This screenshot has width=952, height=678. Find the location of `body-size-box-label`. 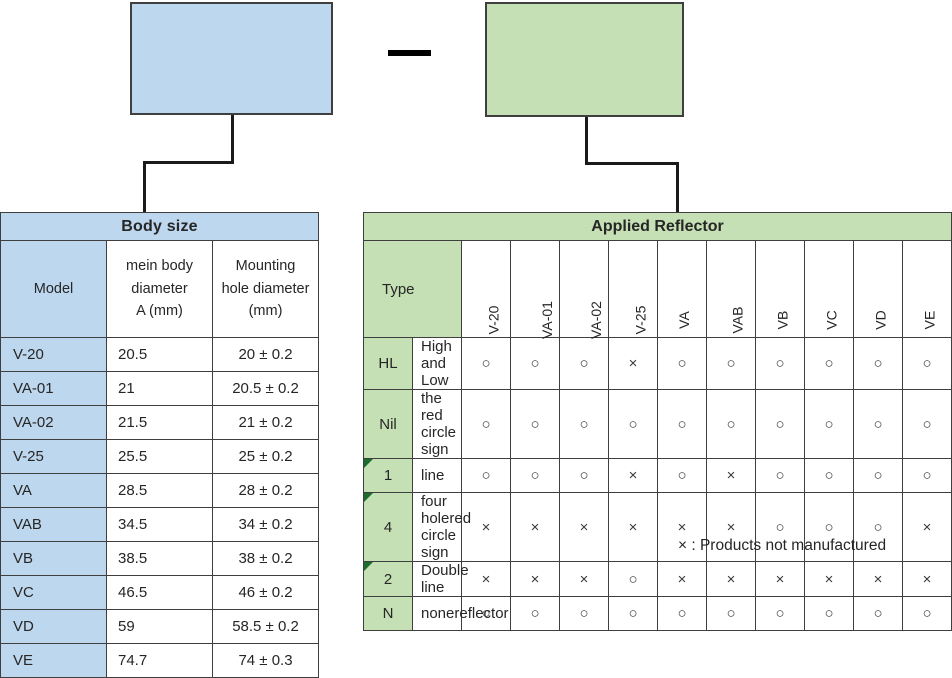

body-size-box-label is located at coordinates (231, 7).